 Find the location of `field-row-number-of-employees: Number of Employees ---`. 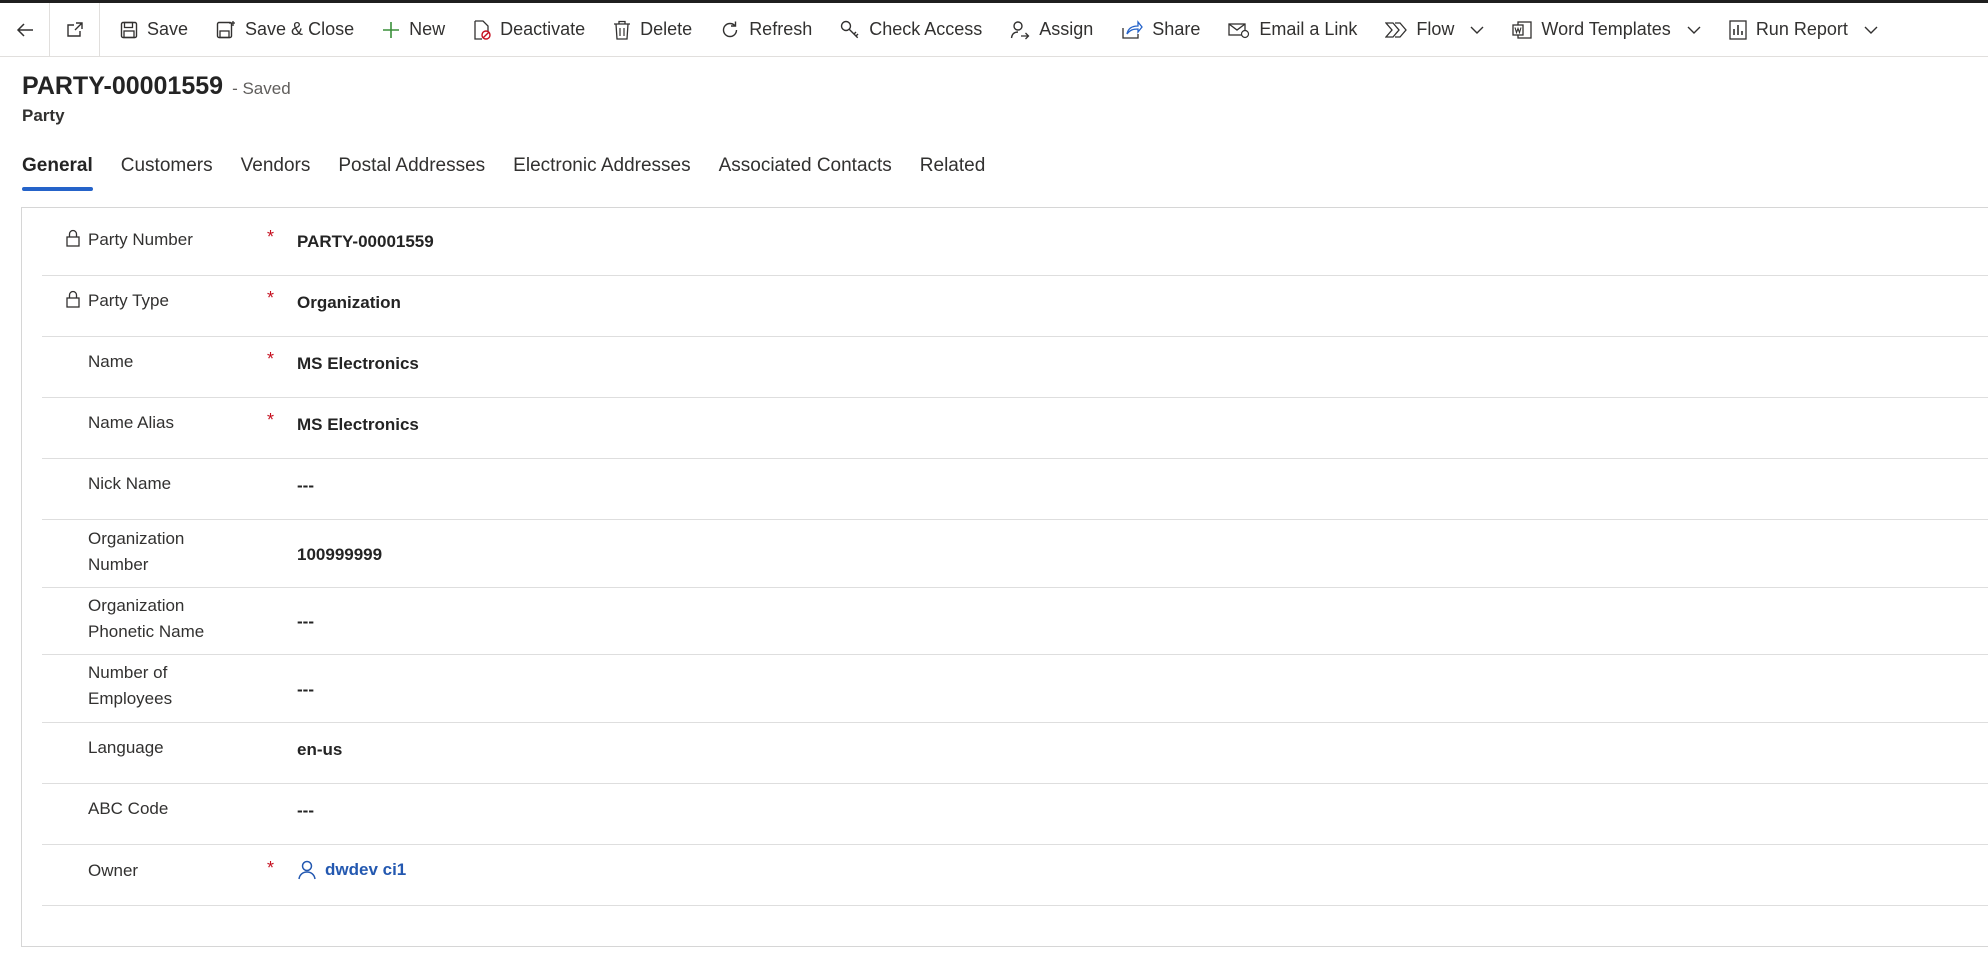

field-row-number-of-employees: Number of Employees --- is located at coordinates (1015, 689).